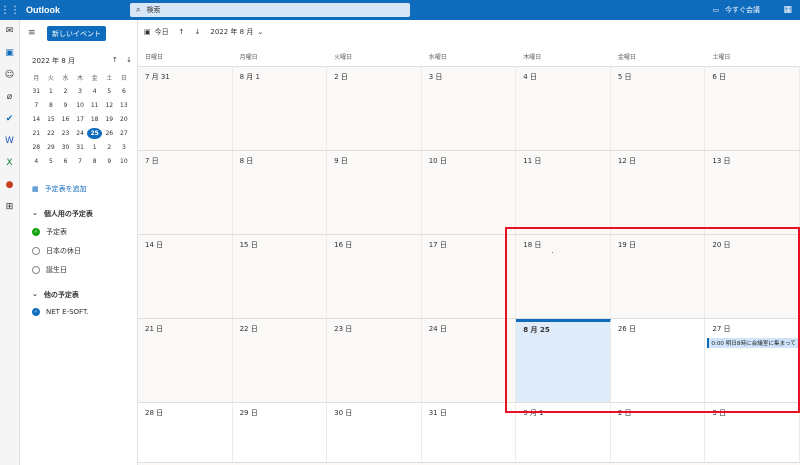  Describe the element at coordinates (736, 10) in the screenshot. I see `meet-now-button: ▭ 今すぐ会議` at that location.